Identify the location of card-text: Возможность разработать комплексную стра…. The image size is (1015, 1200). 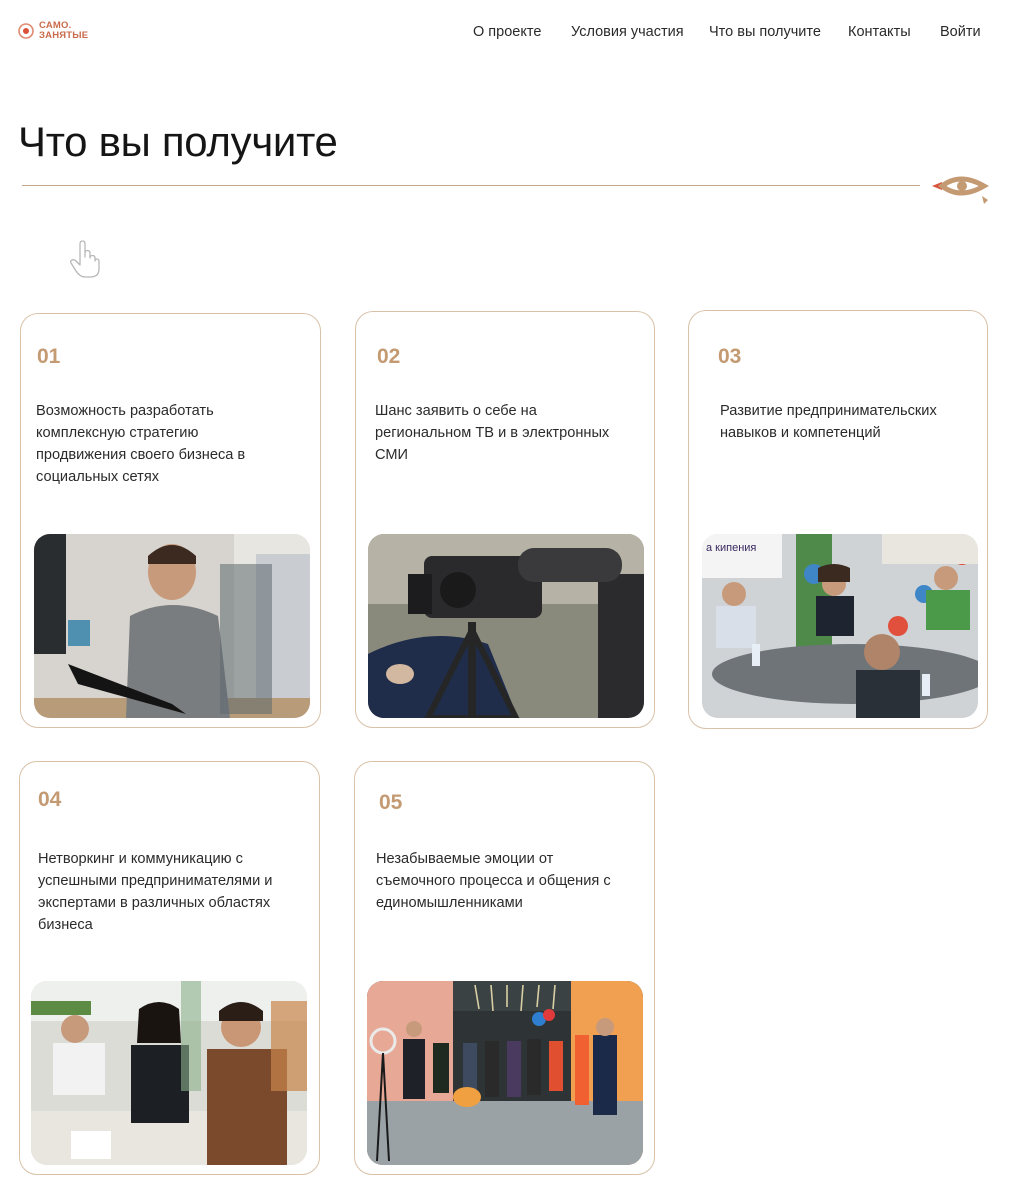
(141, 444).